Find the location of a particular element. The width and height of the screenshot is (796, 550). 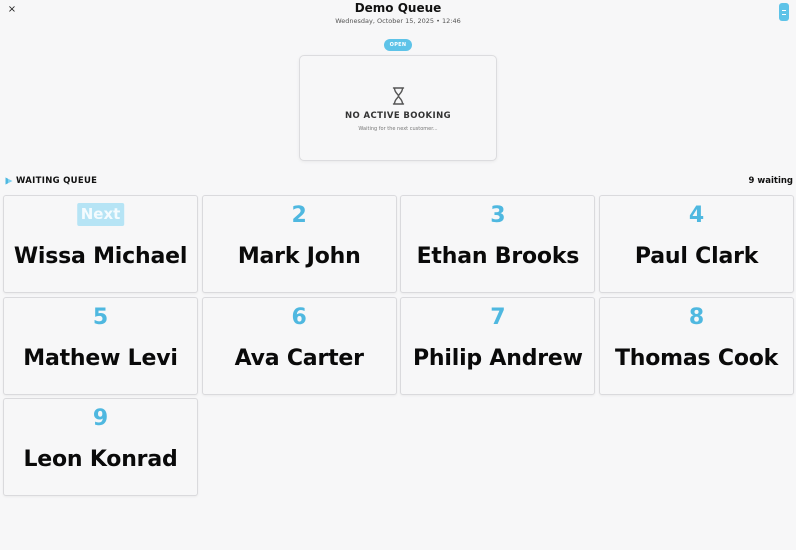

page-title: Demo Queue is located at coordinates (398, 8).